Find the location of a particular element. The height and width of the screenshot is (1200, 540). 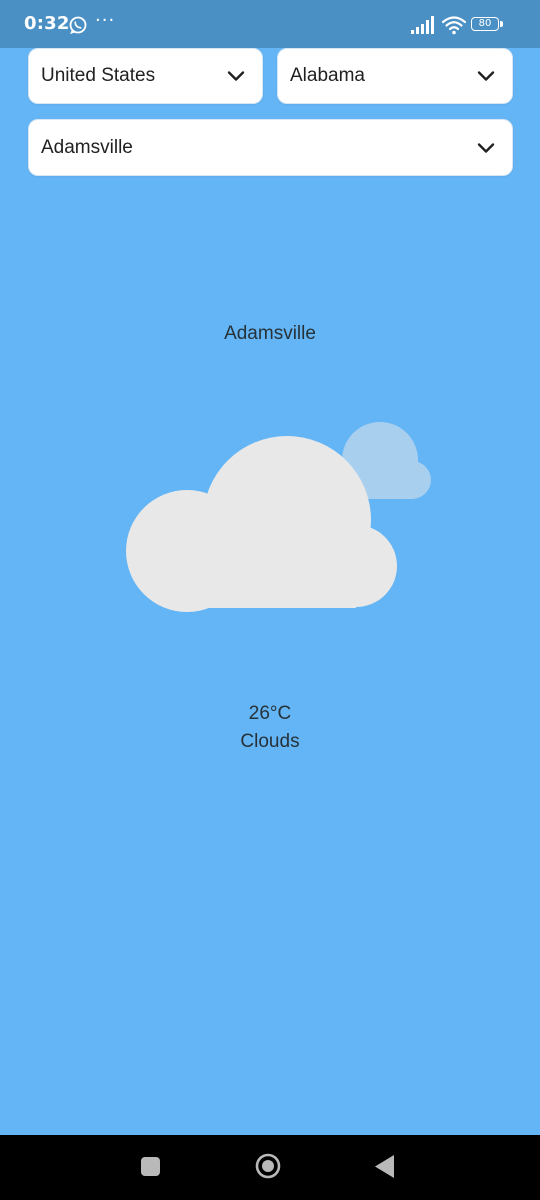

weather-condition: Clouds is located at coordinates (270, 741).